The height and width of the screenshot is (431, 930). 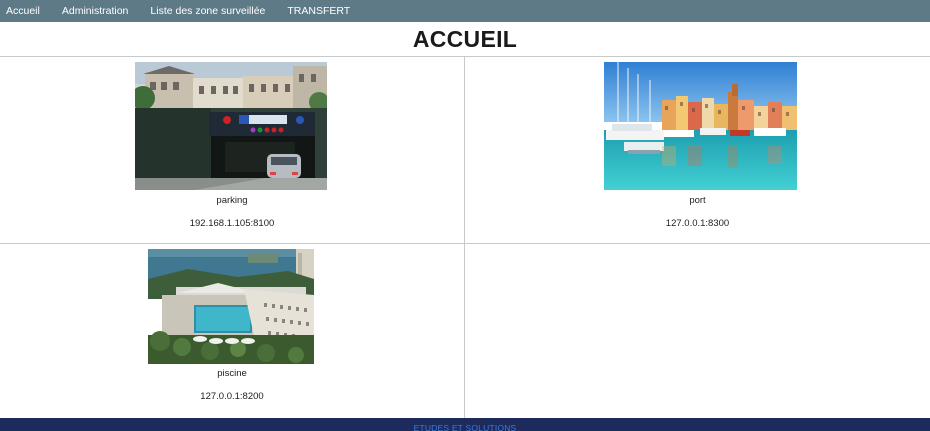 What do you see at coordinates (697, 200) in the screenshot?
I see `camera-name: port` at bounding box center [697, 200].